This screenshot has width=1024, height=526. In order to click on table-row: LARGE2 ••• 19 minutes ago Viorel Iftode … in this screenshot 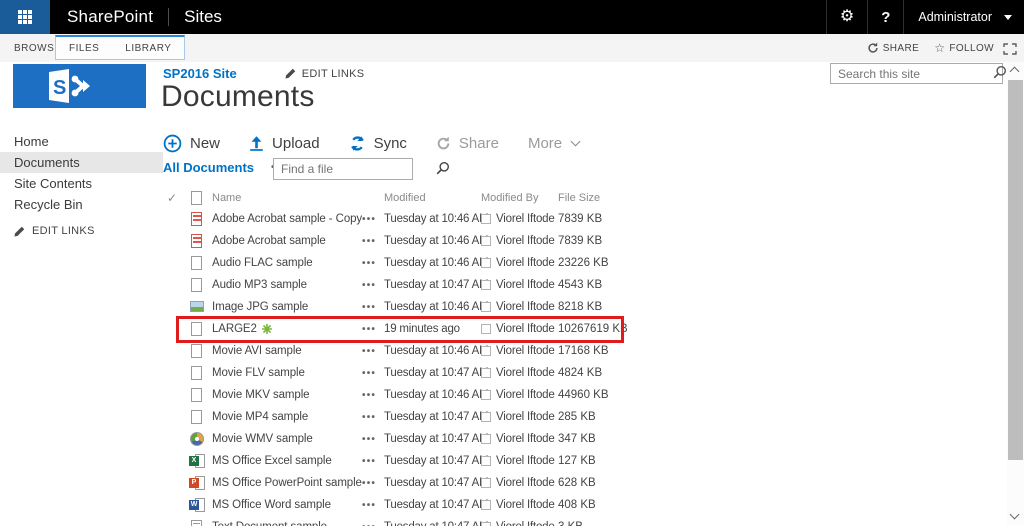, I will do `click(463, 329)`.